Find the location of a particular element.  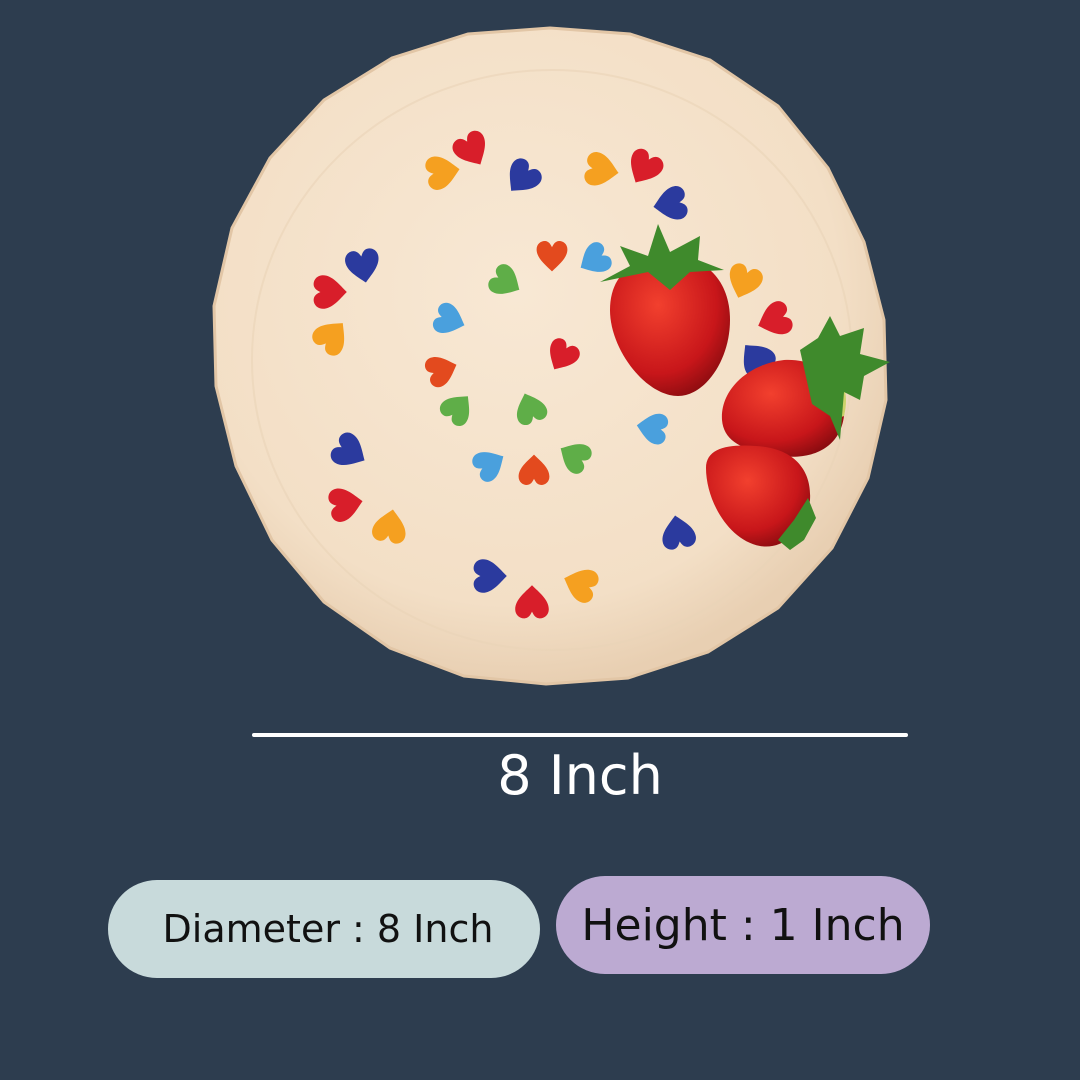

diameter-text: Diameter : 8 Inch is located at coordinates (328, 929).